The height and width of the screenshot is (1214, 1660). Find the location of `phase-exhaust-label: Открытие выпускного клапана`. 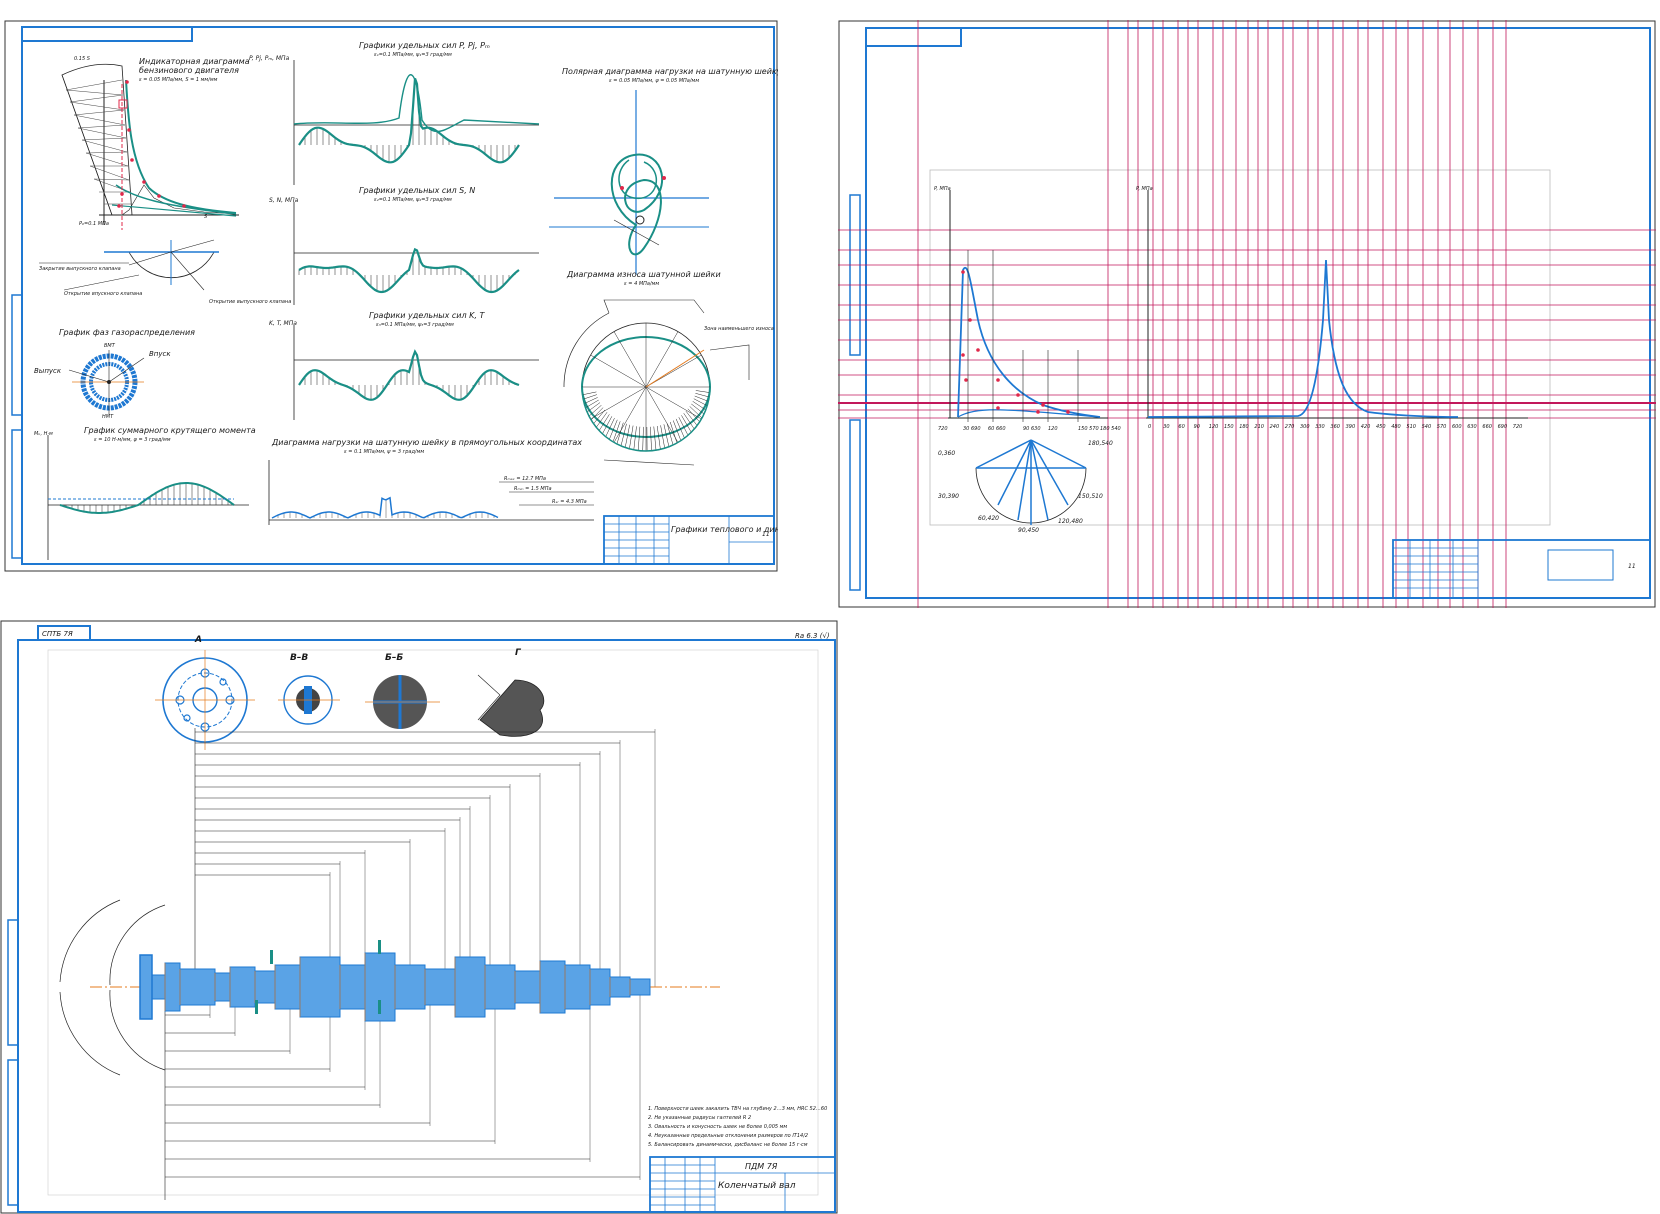

phase-exhaust-label: Открытие выпускного клапана is located at coordinates (250, 302).